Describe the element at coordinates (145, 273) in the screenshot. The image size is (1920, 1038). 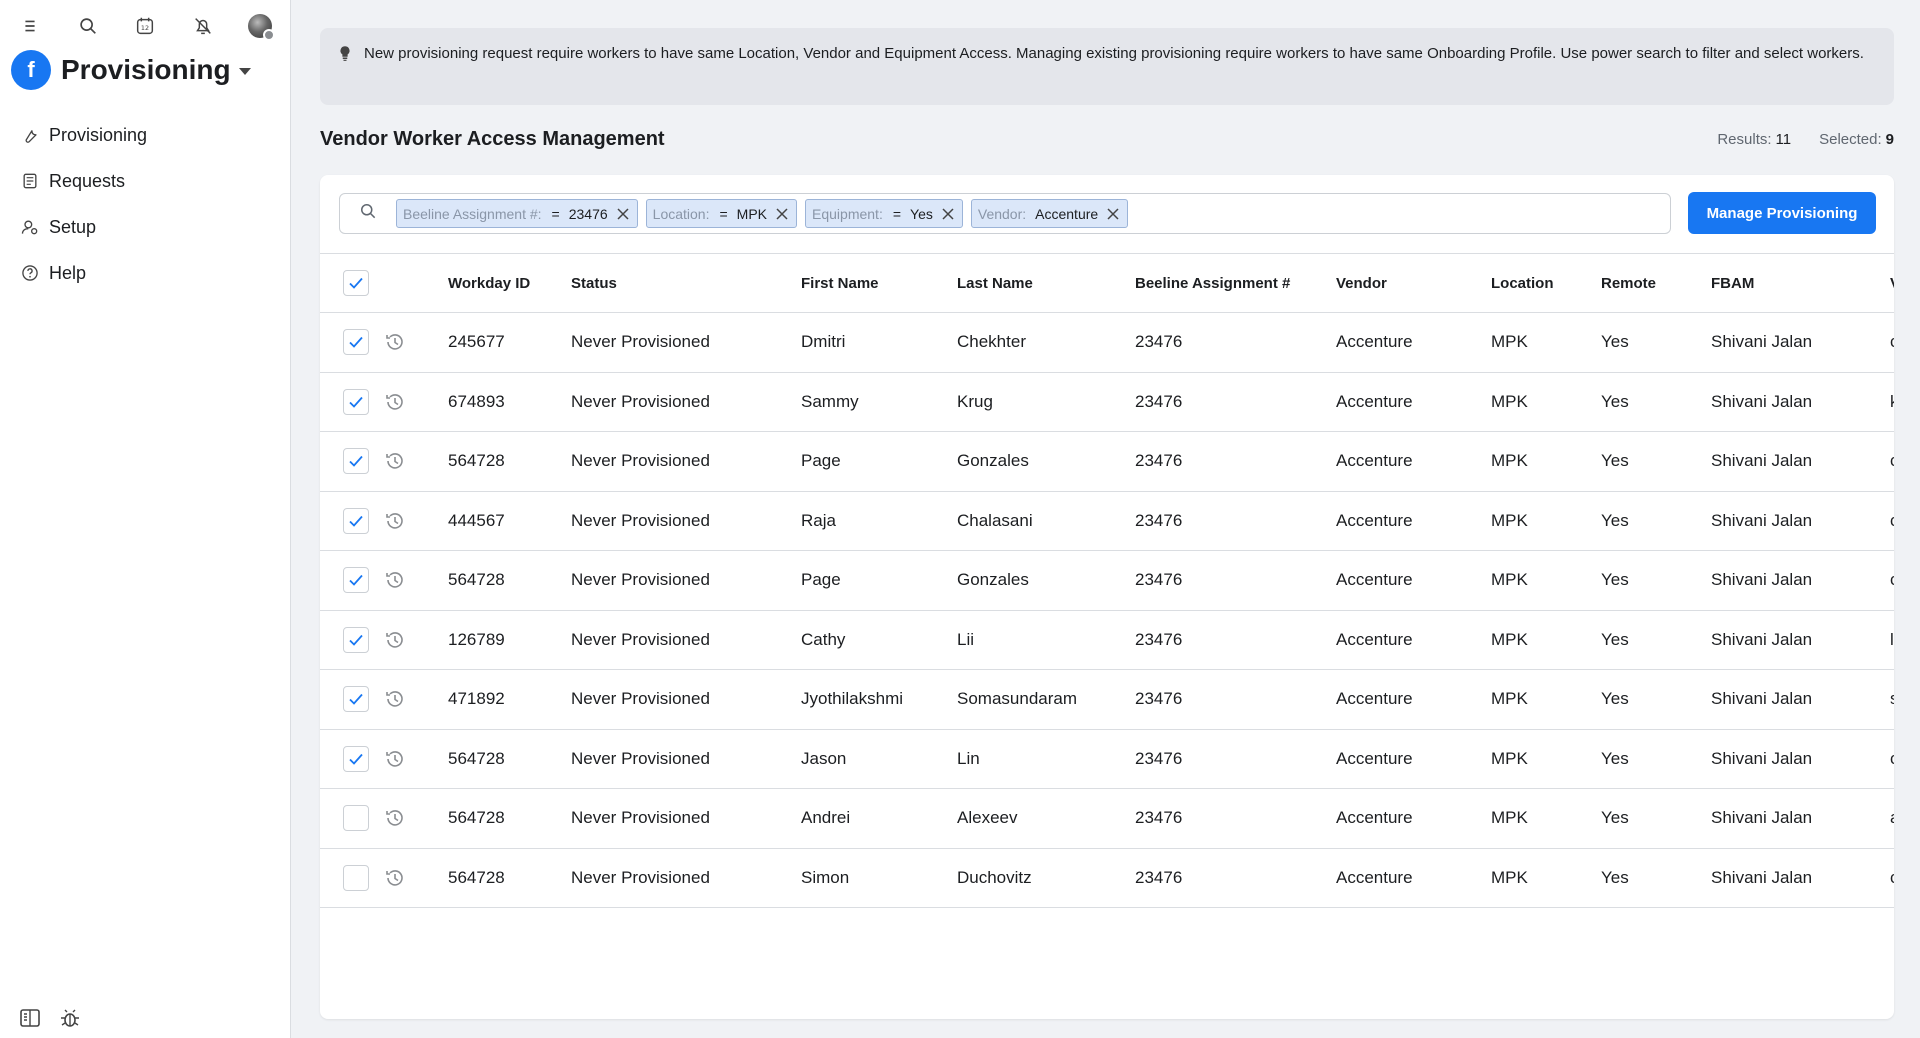
I see `sidebar-item-help: Help` at that location.